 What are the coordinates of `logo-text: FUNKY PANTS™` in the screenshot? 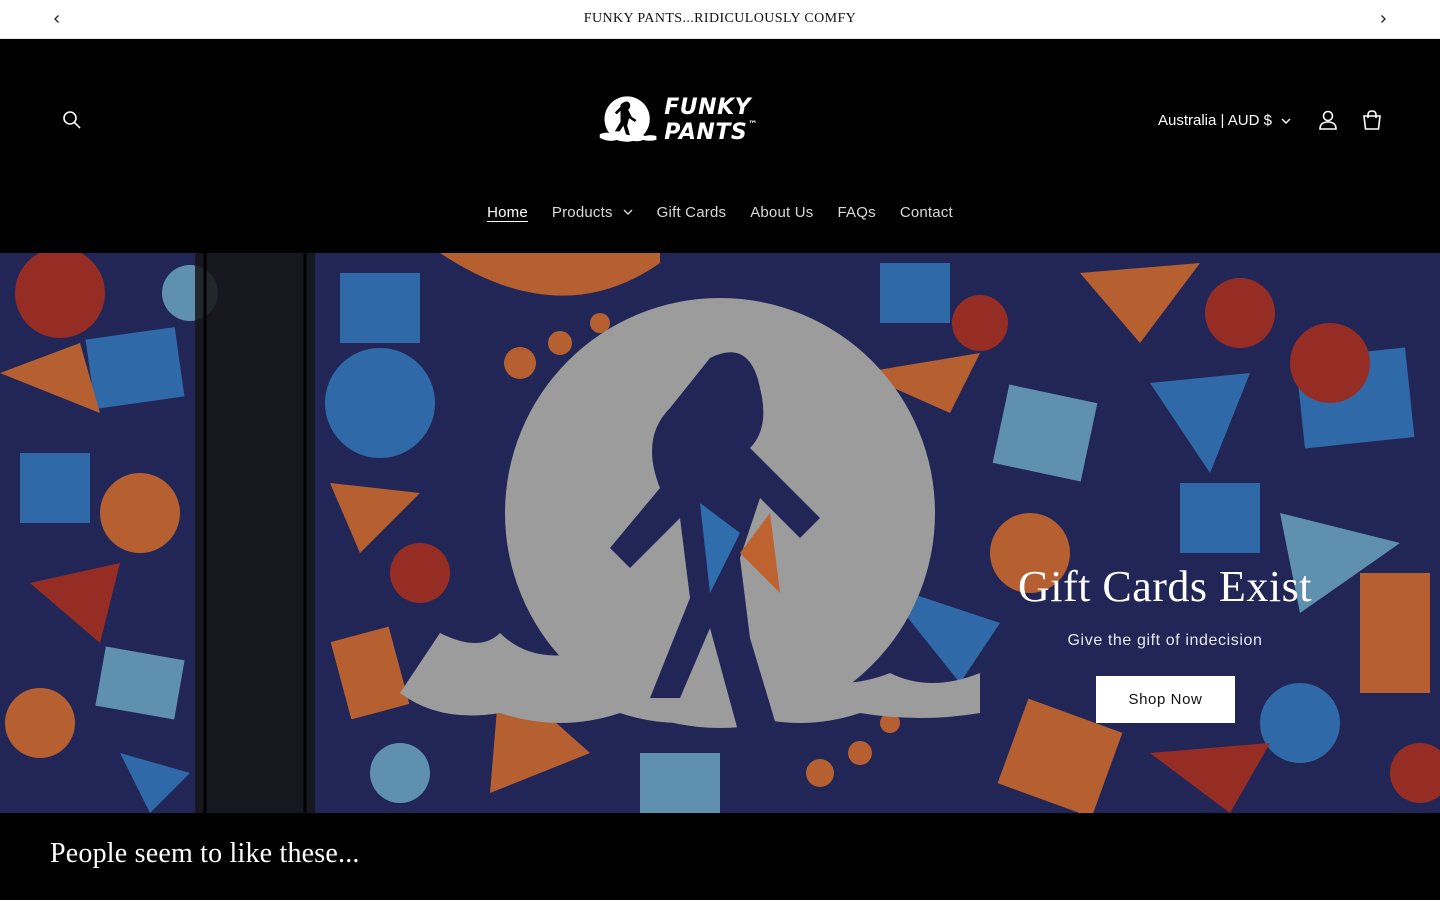 It's located at (711, 120).